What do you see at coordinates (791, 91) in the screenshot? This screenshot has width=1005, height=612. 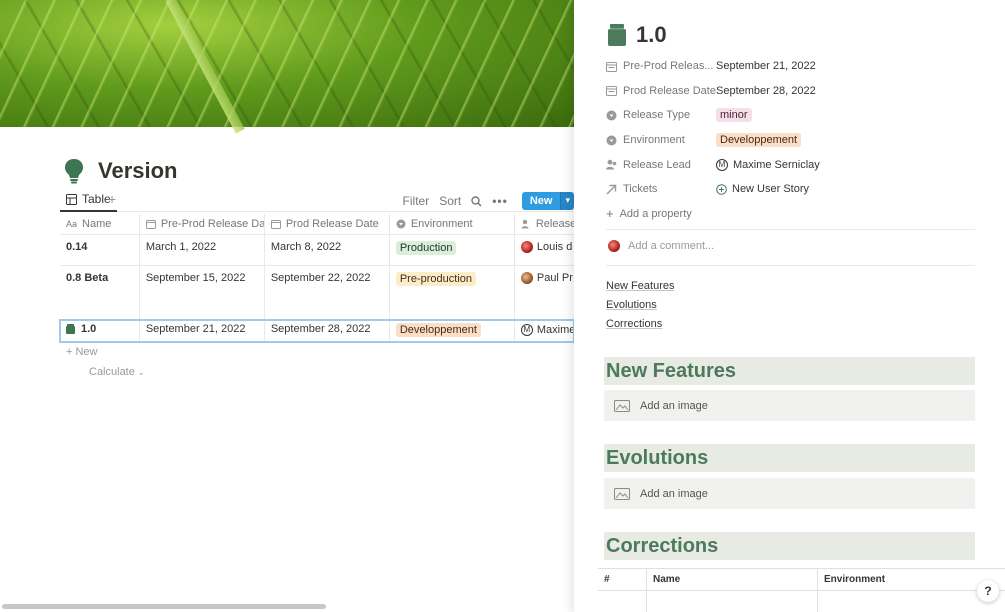 I see `property-prod-date: Prod Release Date September 28, 2022` at bounding box center [791, 91].